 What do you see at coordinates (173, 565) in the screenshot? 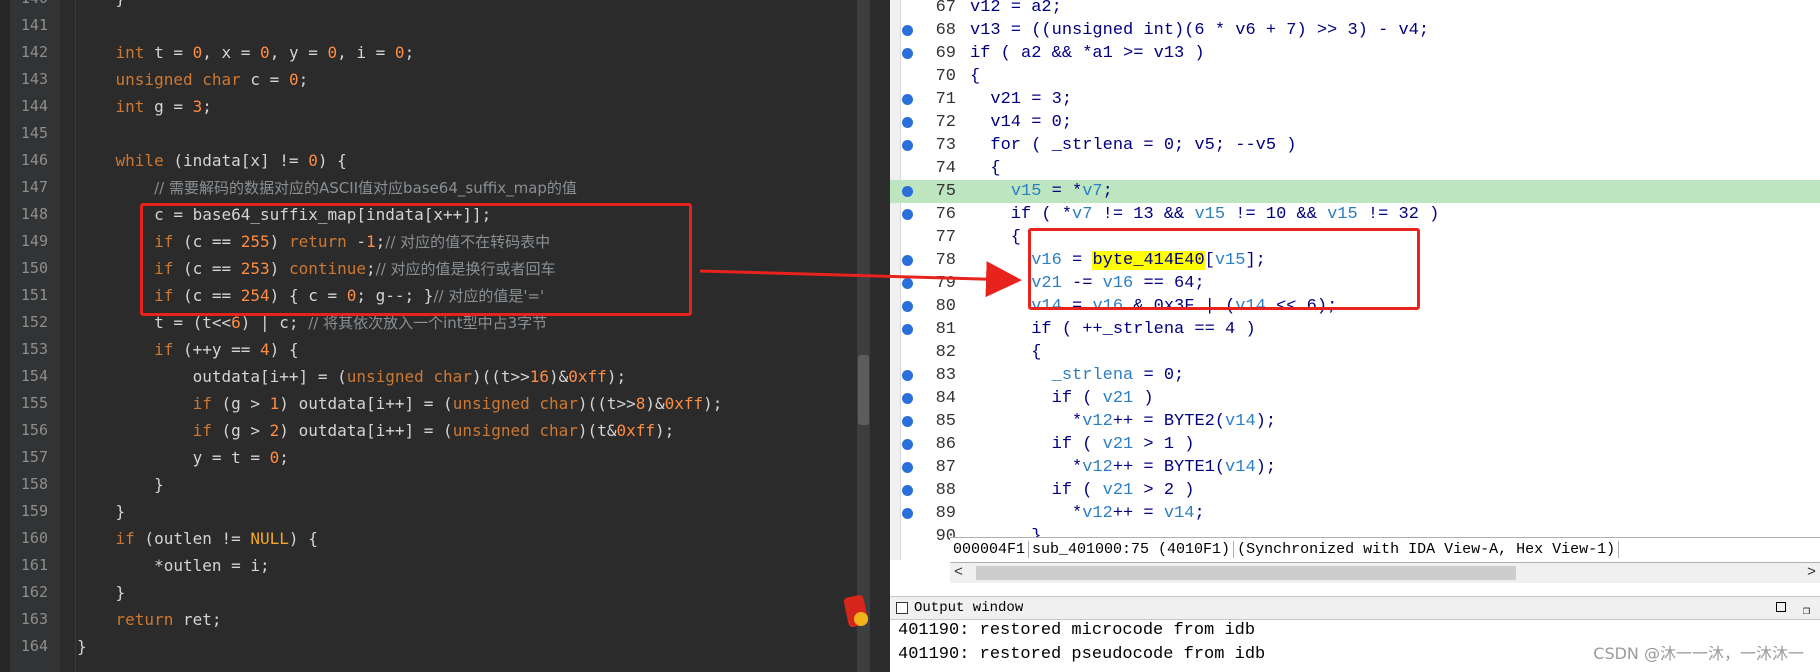
I see `code-text: *outlen = i;` at bounding box center [173, 565].